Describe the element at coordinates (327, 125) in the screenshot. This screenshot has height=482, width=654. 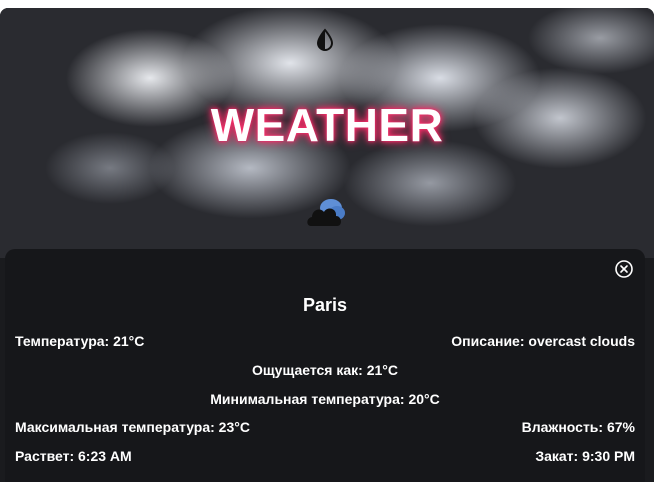
I see `app-title: WEATHER` at that location.